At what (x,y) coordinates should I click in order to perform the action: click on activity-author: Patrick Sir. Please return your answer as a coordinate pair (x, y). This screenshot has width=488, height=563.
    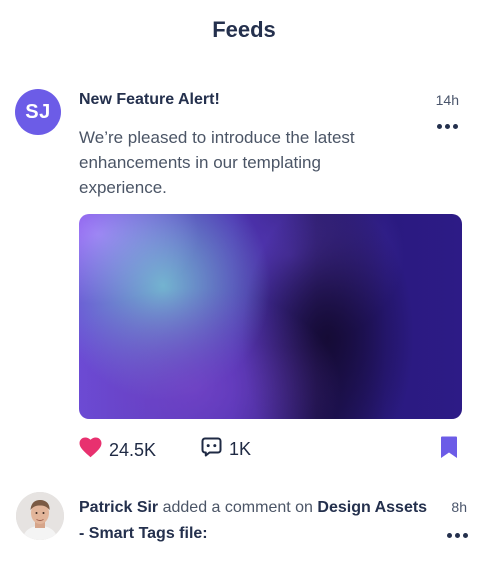
    Looking at the image, I should click on (118, 507).